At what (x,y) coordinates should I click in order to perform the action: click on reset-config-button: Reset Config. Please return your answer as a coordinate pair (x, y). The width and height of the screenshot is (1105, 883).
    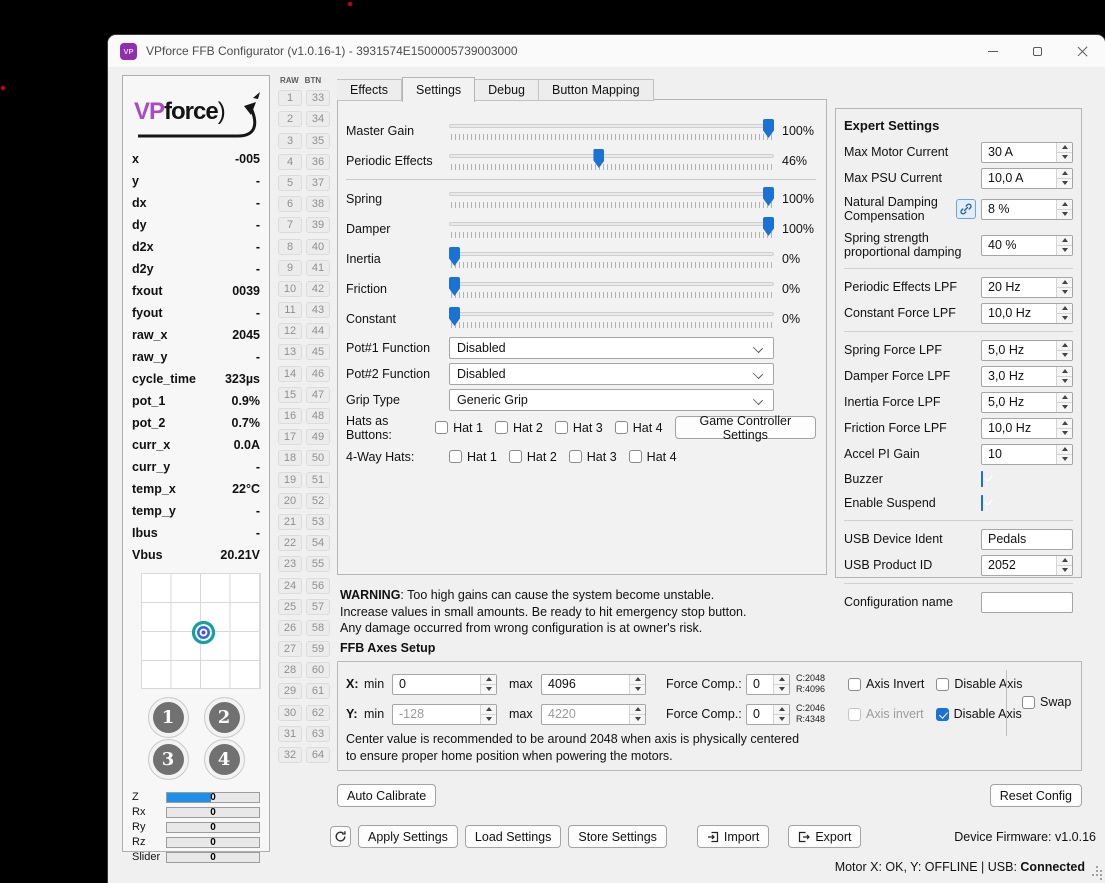
    Looking at the image, I should click on (1035, 795).